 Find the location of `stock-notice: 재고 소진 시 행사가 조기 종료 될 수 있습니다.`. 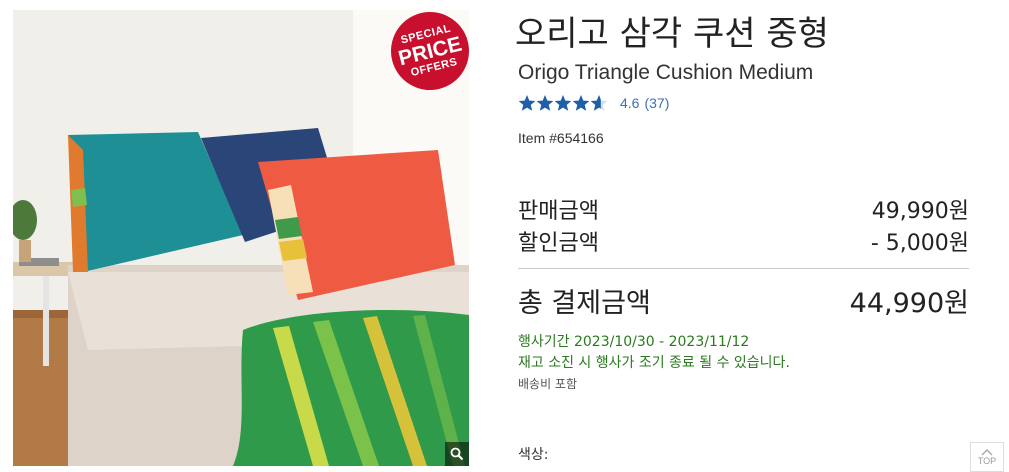

stock-notice: 재고 소진 시 행사가 조기 종료 될 수 있습니다. is located at coordinates (654, 363).